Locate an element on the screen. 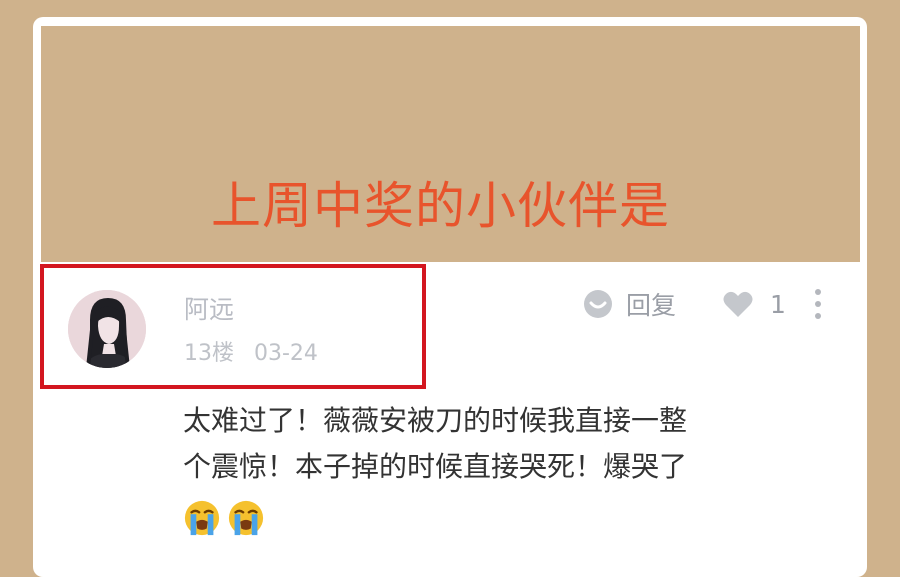 Image resolution: width=900 pixels, height=577 pixels. comment-text: 太难过了！薇薇安被刀的时候我直接一整 个震惊！本子掉的时候直接哭死！爆哭了 is located at coordinates (508, 444).